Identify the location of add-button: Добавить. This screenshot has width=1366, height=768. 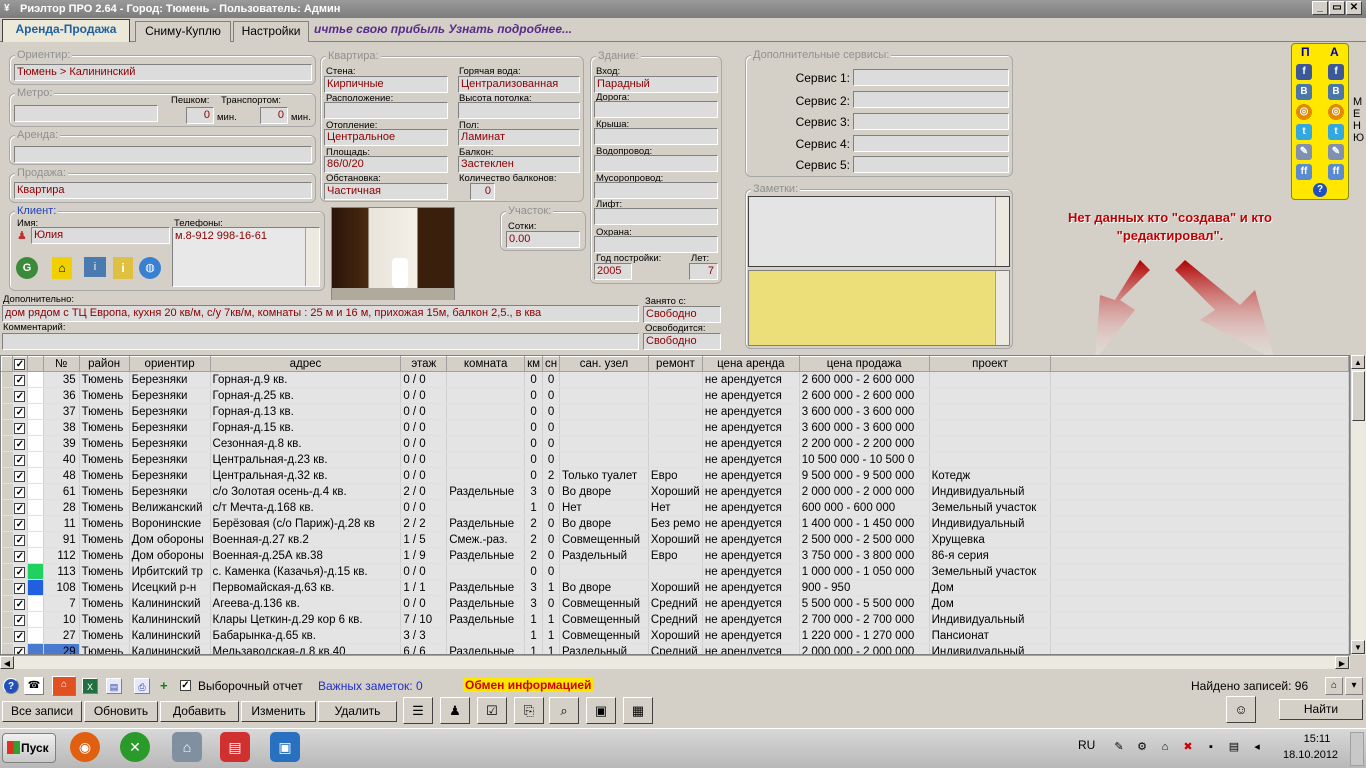
(199, 711).